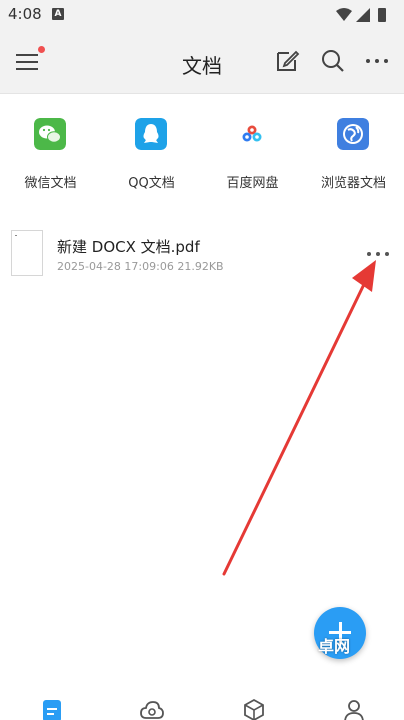  What do you see at coordinates (202, 15) in the screenshot?
I see `status-bar: 4:08 A` at bounding box center [202, 15].